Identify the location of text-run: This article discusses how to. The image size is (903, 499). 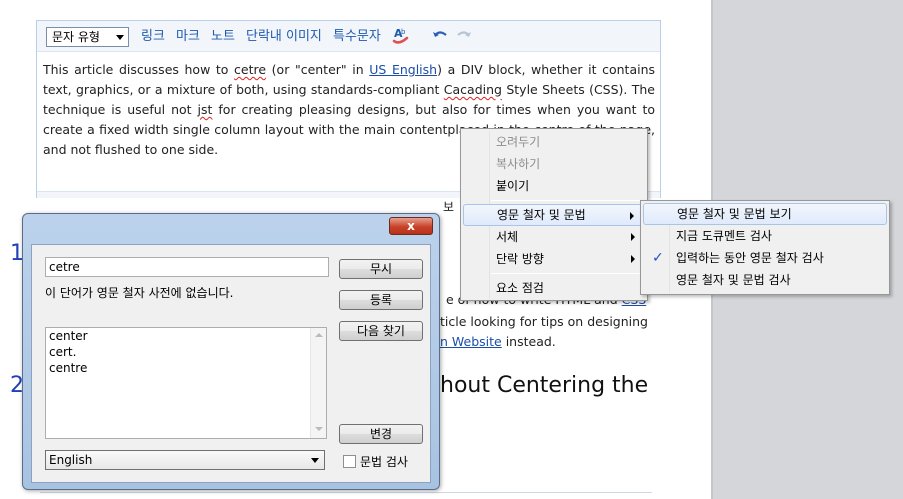
(139, 69).